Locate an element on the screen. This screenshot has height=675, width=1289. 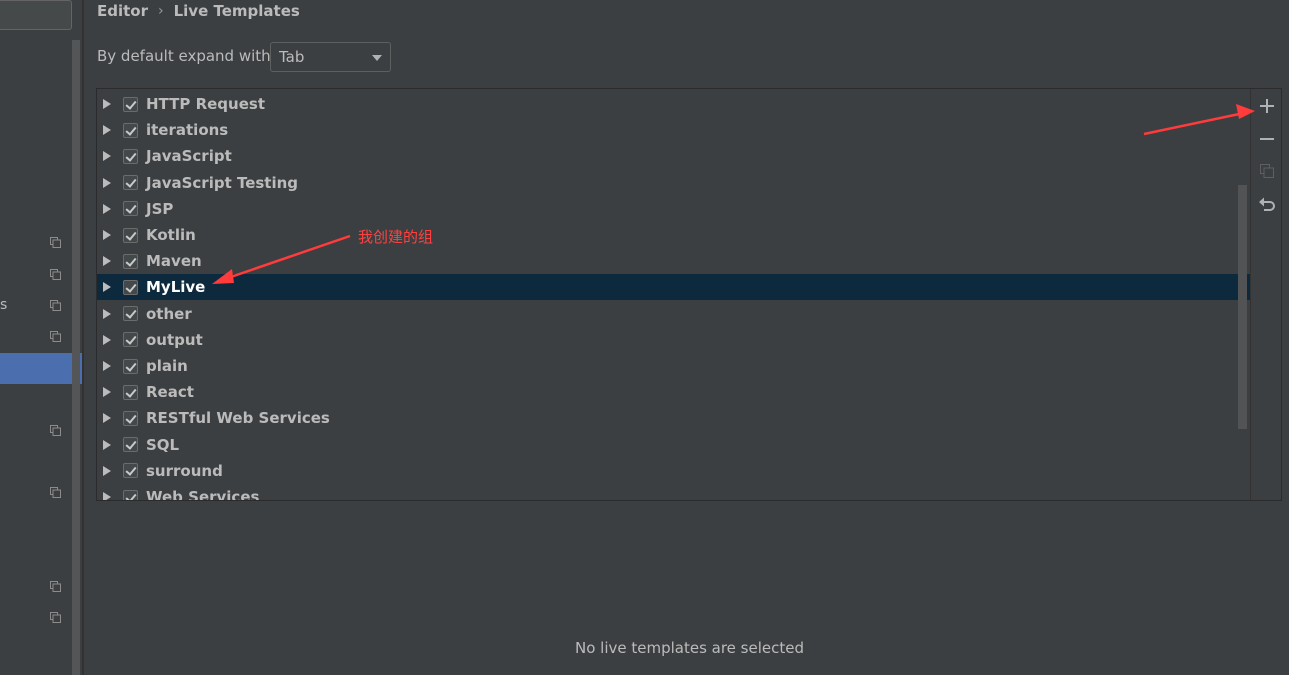
panel-divider is located at coordinates (83, 337).